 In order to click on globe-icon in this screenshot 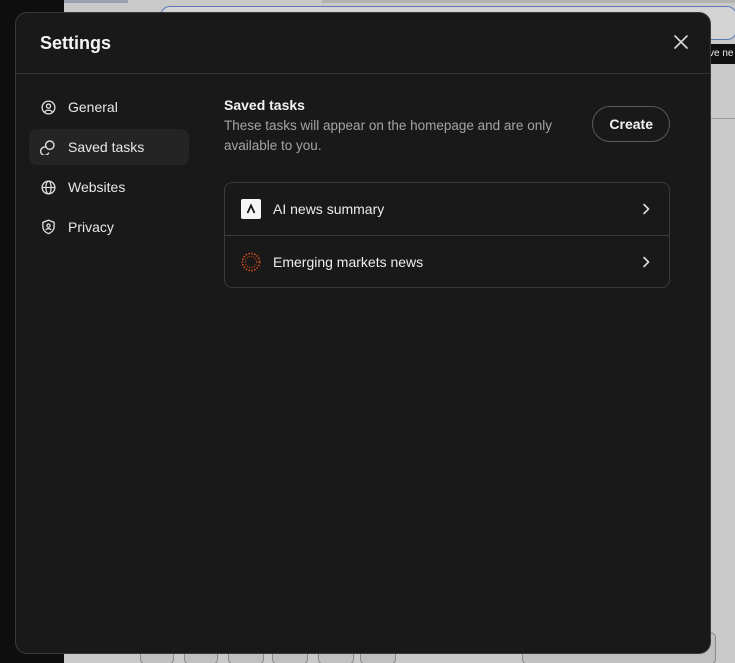, I will do `click(48, 187)`.